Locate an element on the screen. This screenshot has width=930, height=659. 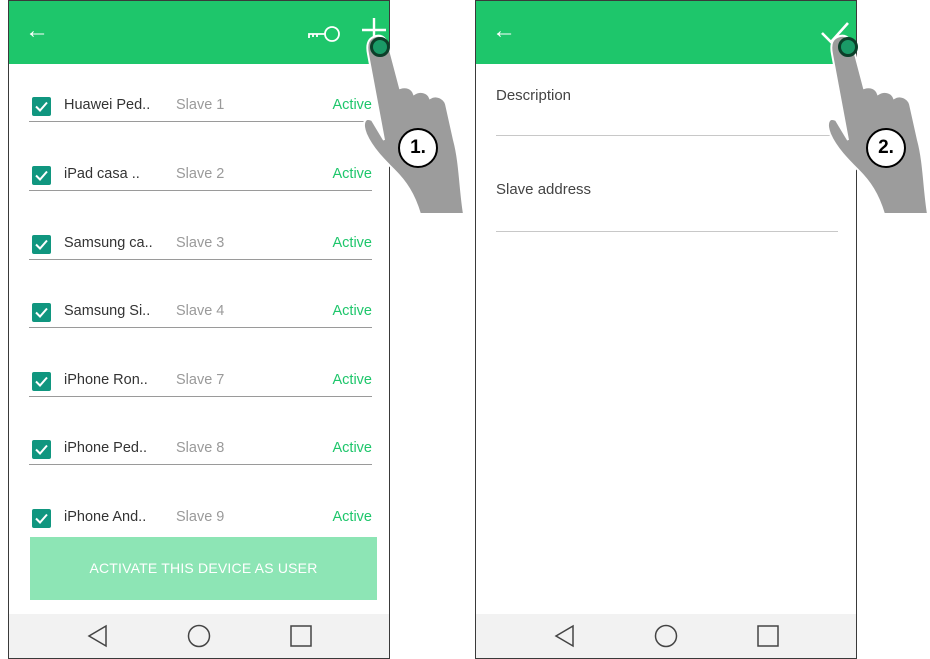
device-name: iPhone And.. is located at coordinates (105, 517).